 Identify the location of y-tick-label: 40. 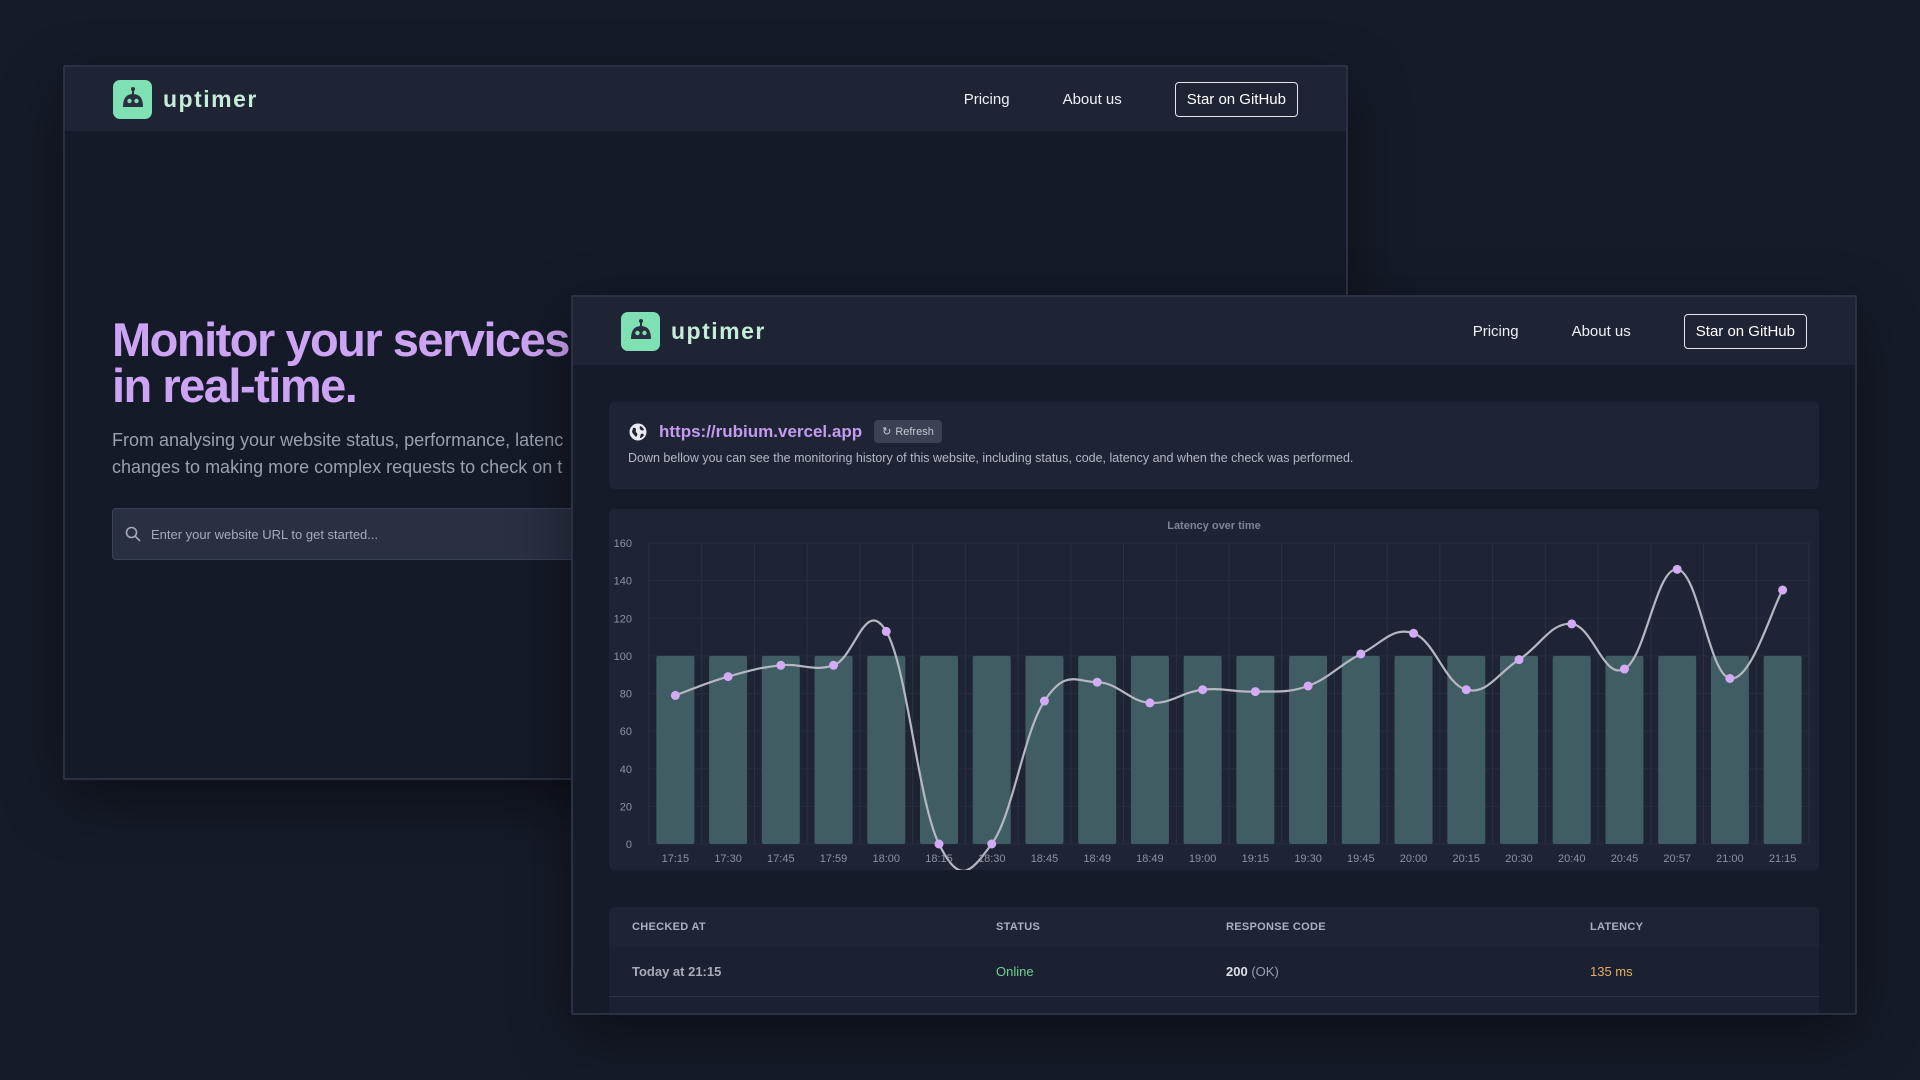
(626, 770).